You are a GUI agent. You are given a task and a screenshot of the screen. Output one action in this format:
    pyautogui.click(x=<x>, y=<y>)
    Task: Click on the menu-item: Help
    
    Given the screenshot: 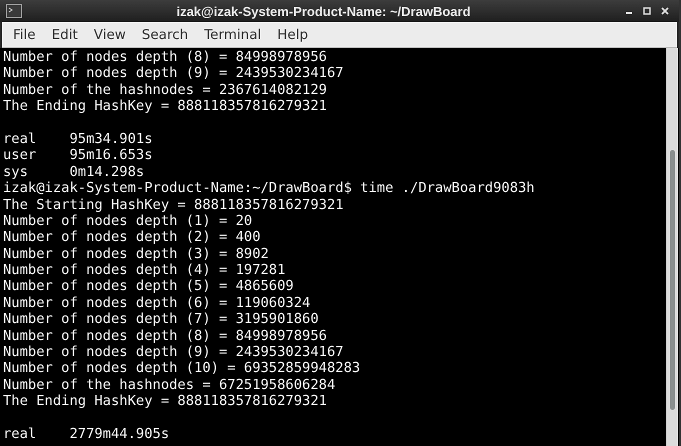 What is the action you would take?
    pyautogui.click(x=292, y=34)
    